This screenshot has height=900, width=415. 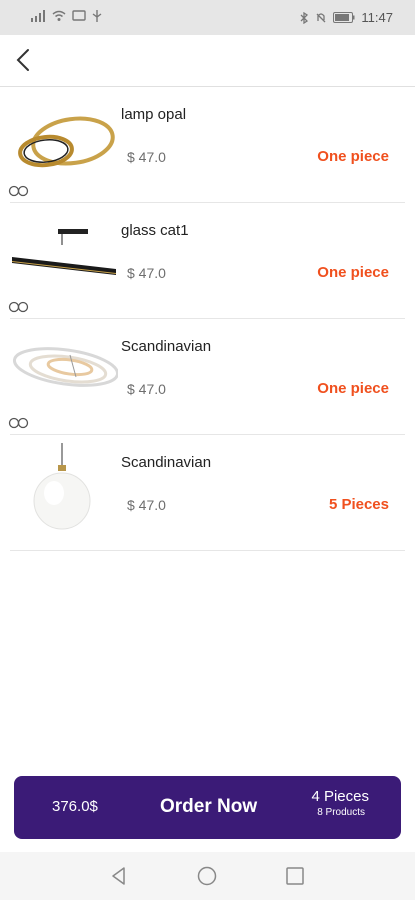 I want to click on product-name: glass cat1, so click(x=155, y=230).